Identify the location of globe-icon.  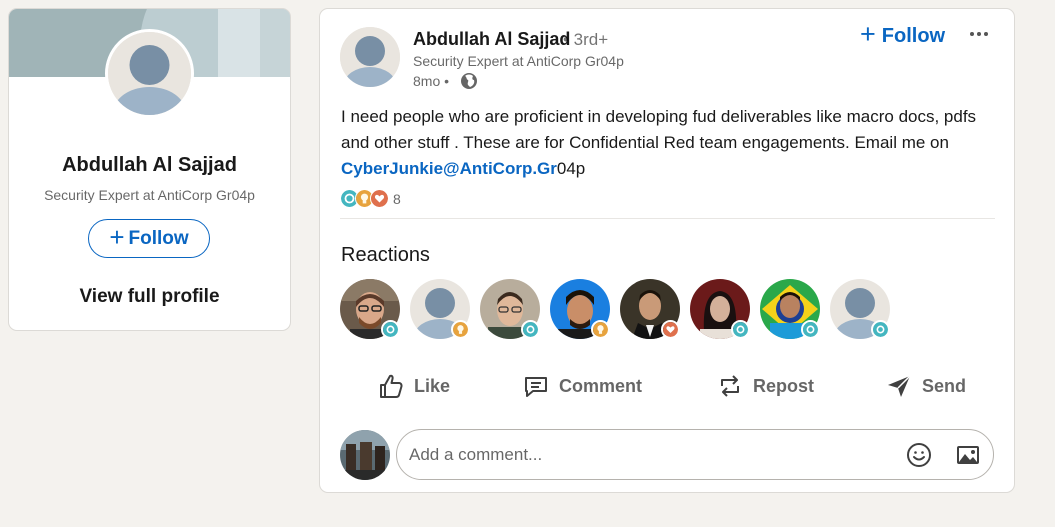
(469, 81).